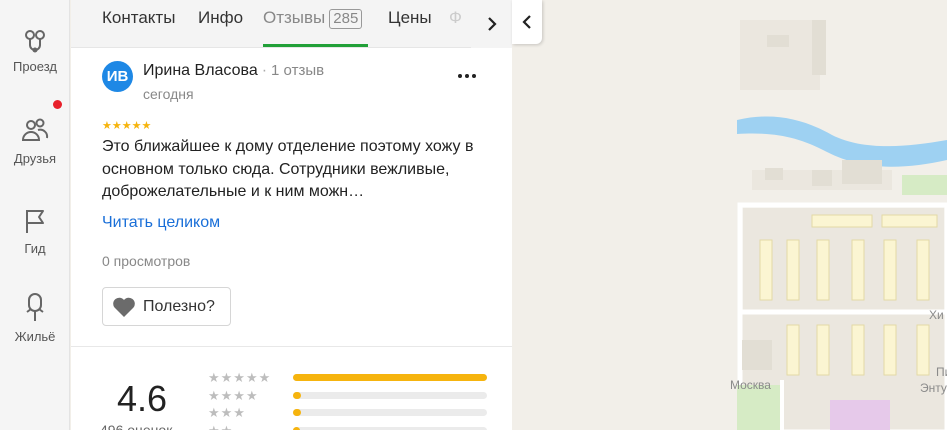  What do you see at coordinates (161, 223) in the screenshot?
I see `read-more-link: Читать целиком` at bounding box center [161, 223].